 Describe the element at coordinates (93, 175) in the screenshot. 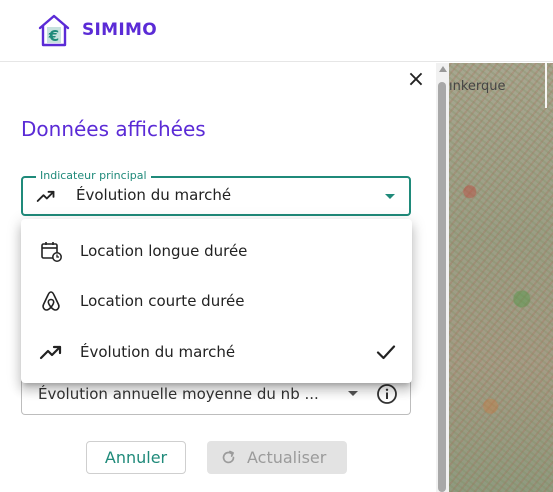

I see `main-indicator-legend: Indicateur principal` at that location.